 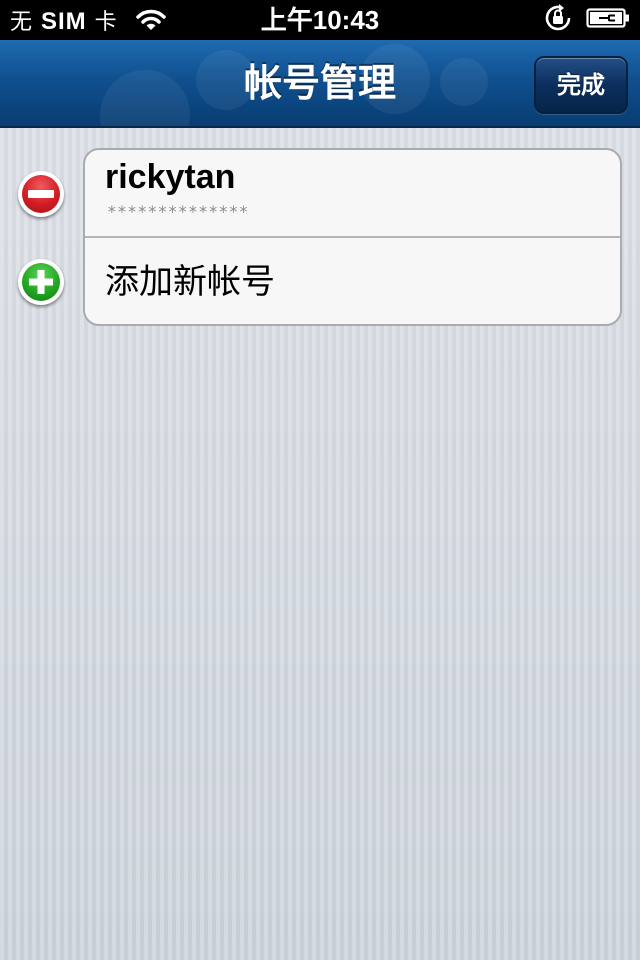 I want to click on done-button: 完成, so click(x=581, y=85).